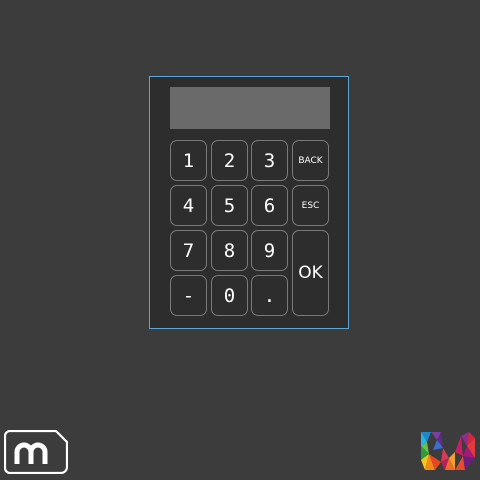 This screenshot has width=480, height=480. Describe the element at coordinates (229, 250) in the screenshot. I see `key-8: 8` at that location.